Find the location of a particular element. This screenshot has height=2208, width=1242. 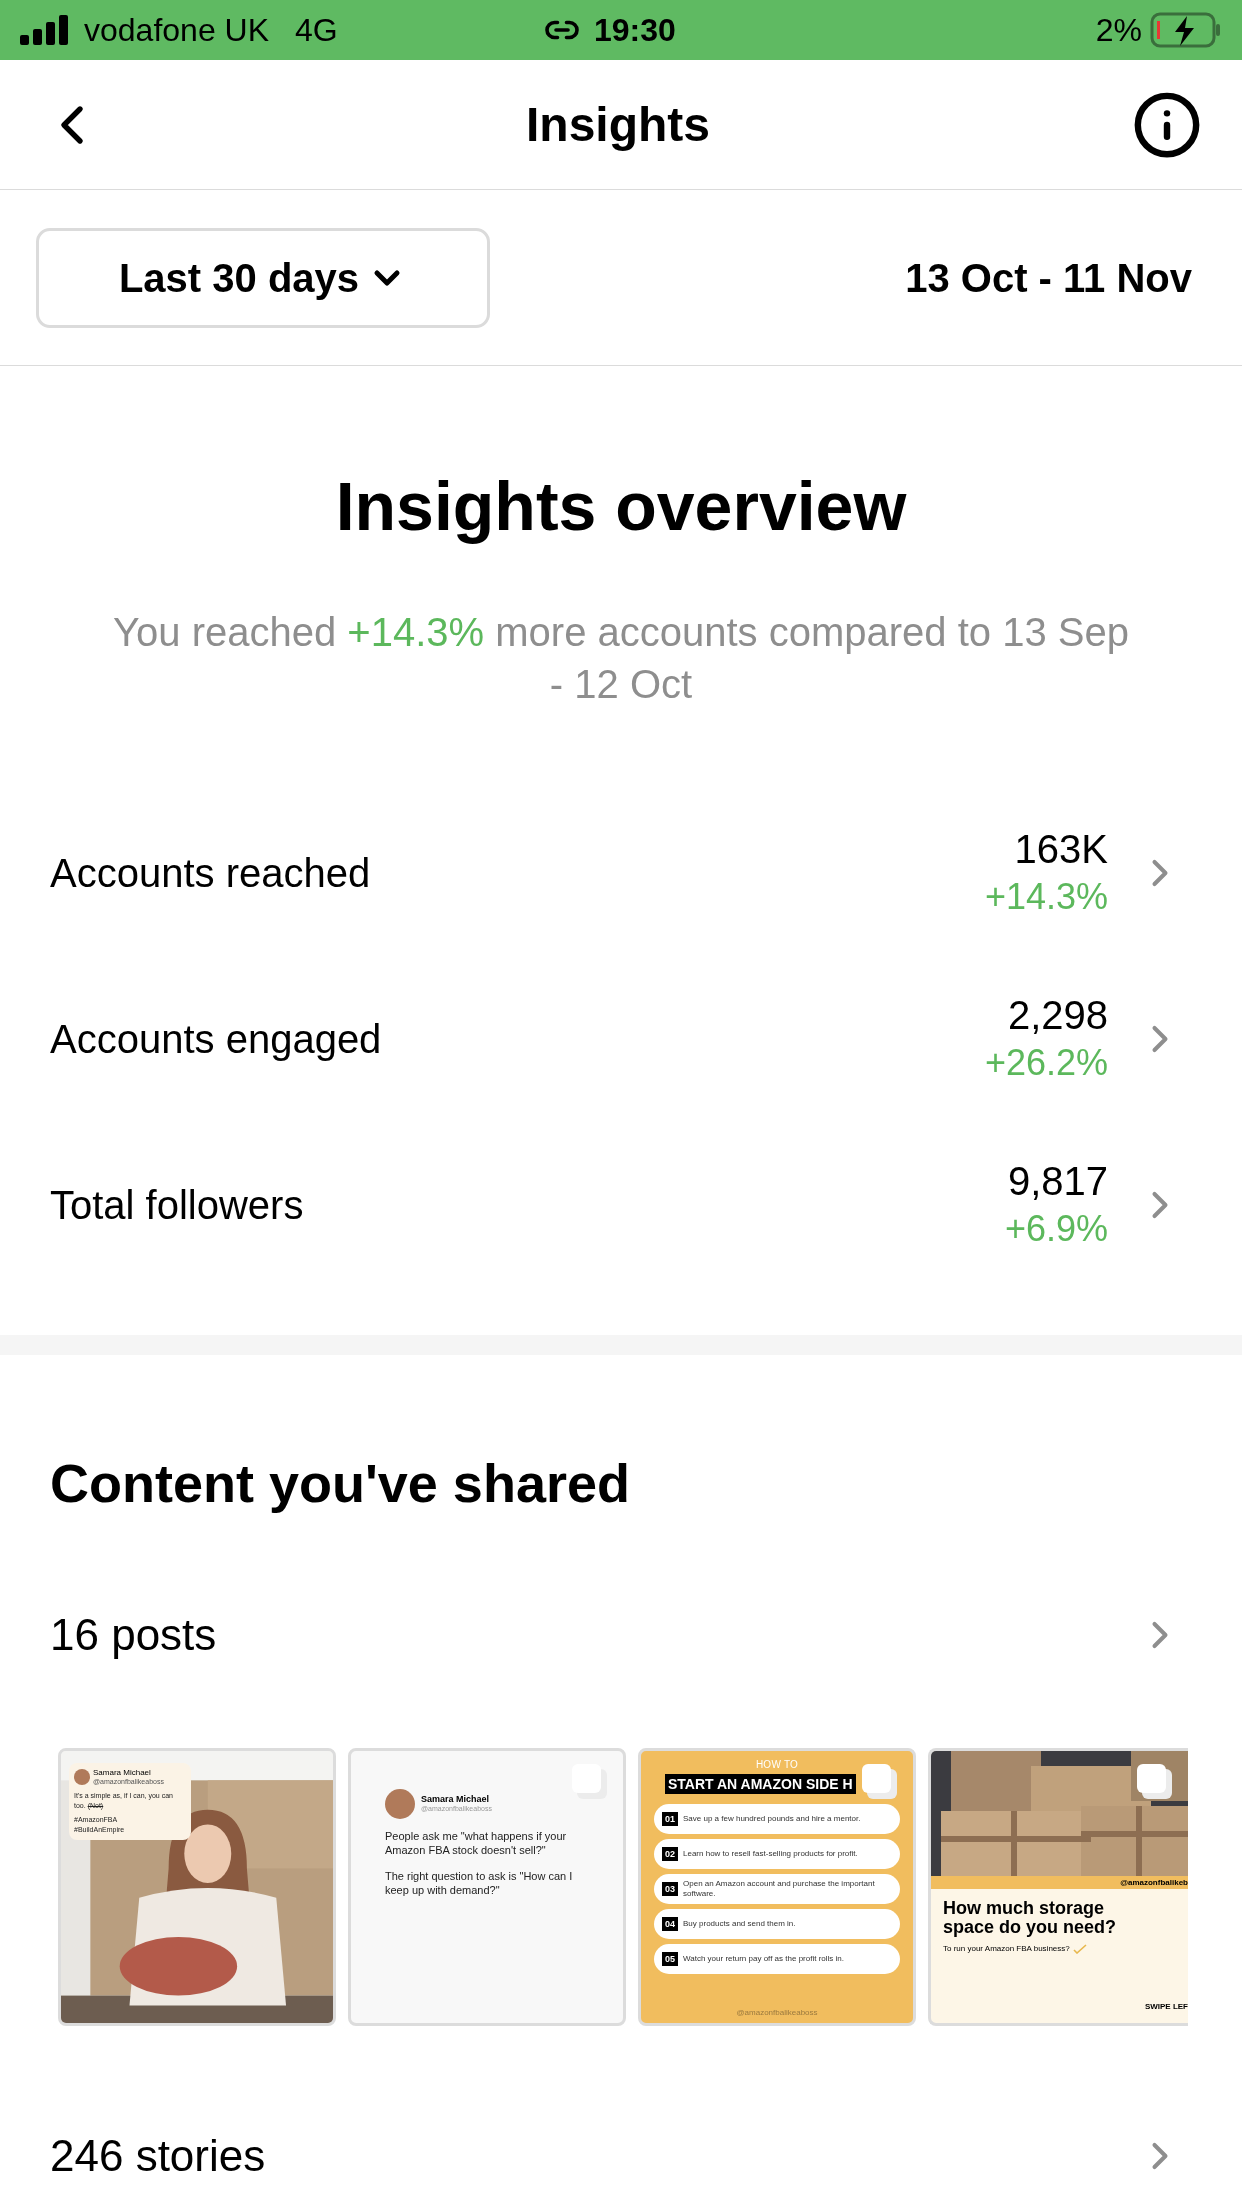

section-title: Content you've shared is located at coordinates (340, 1483).